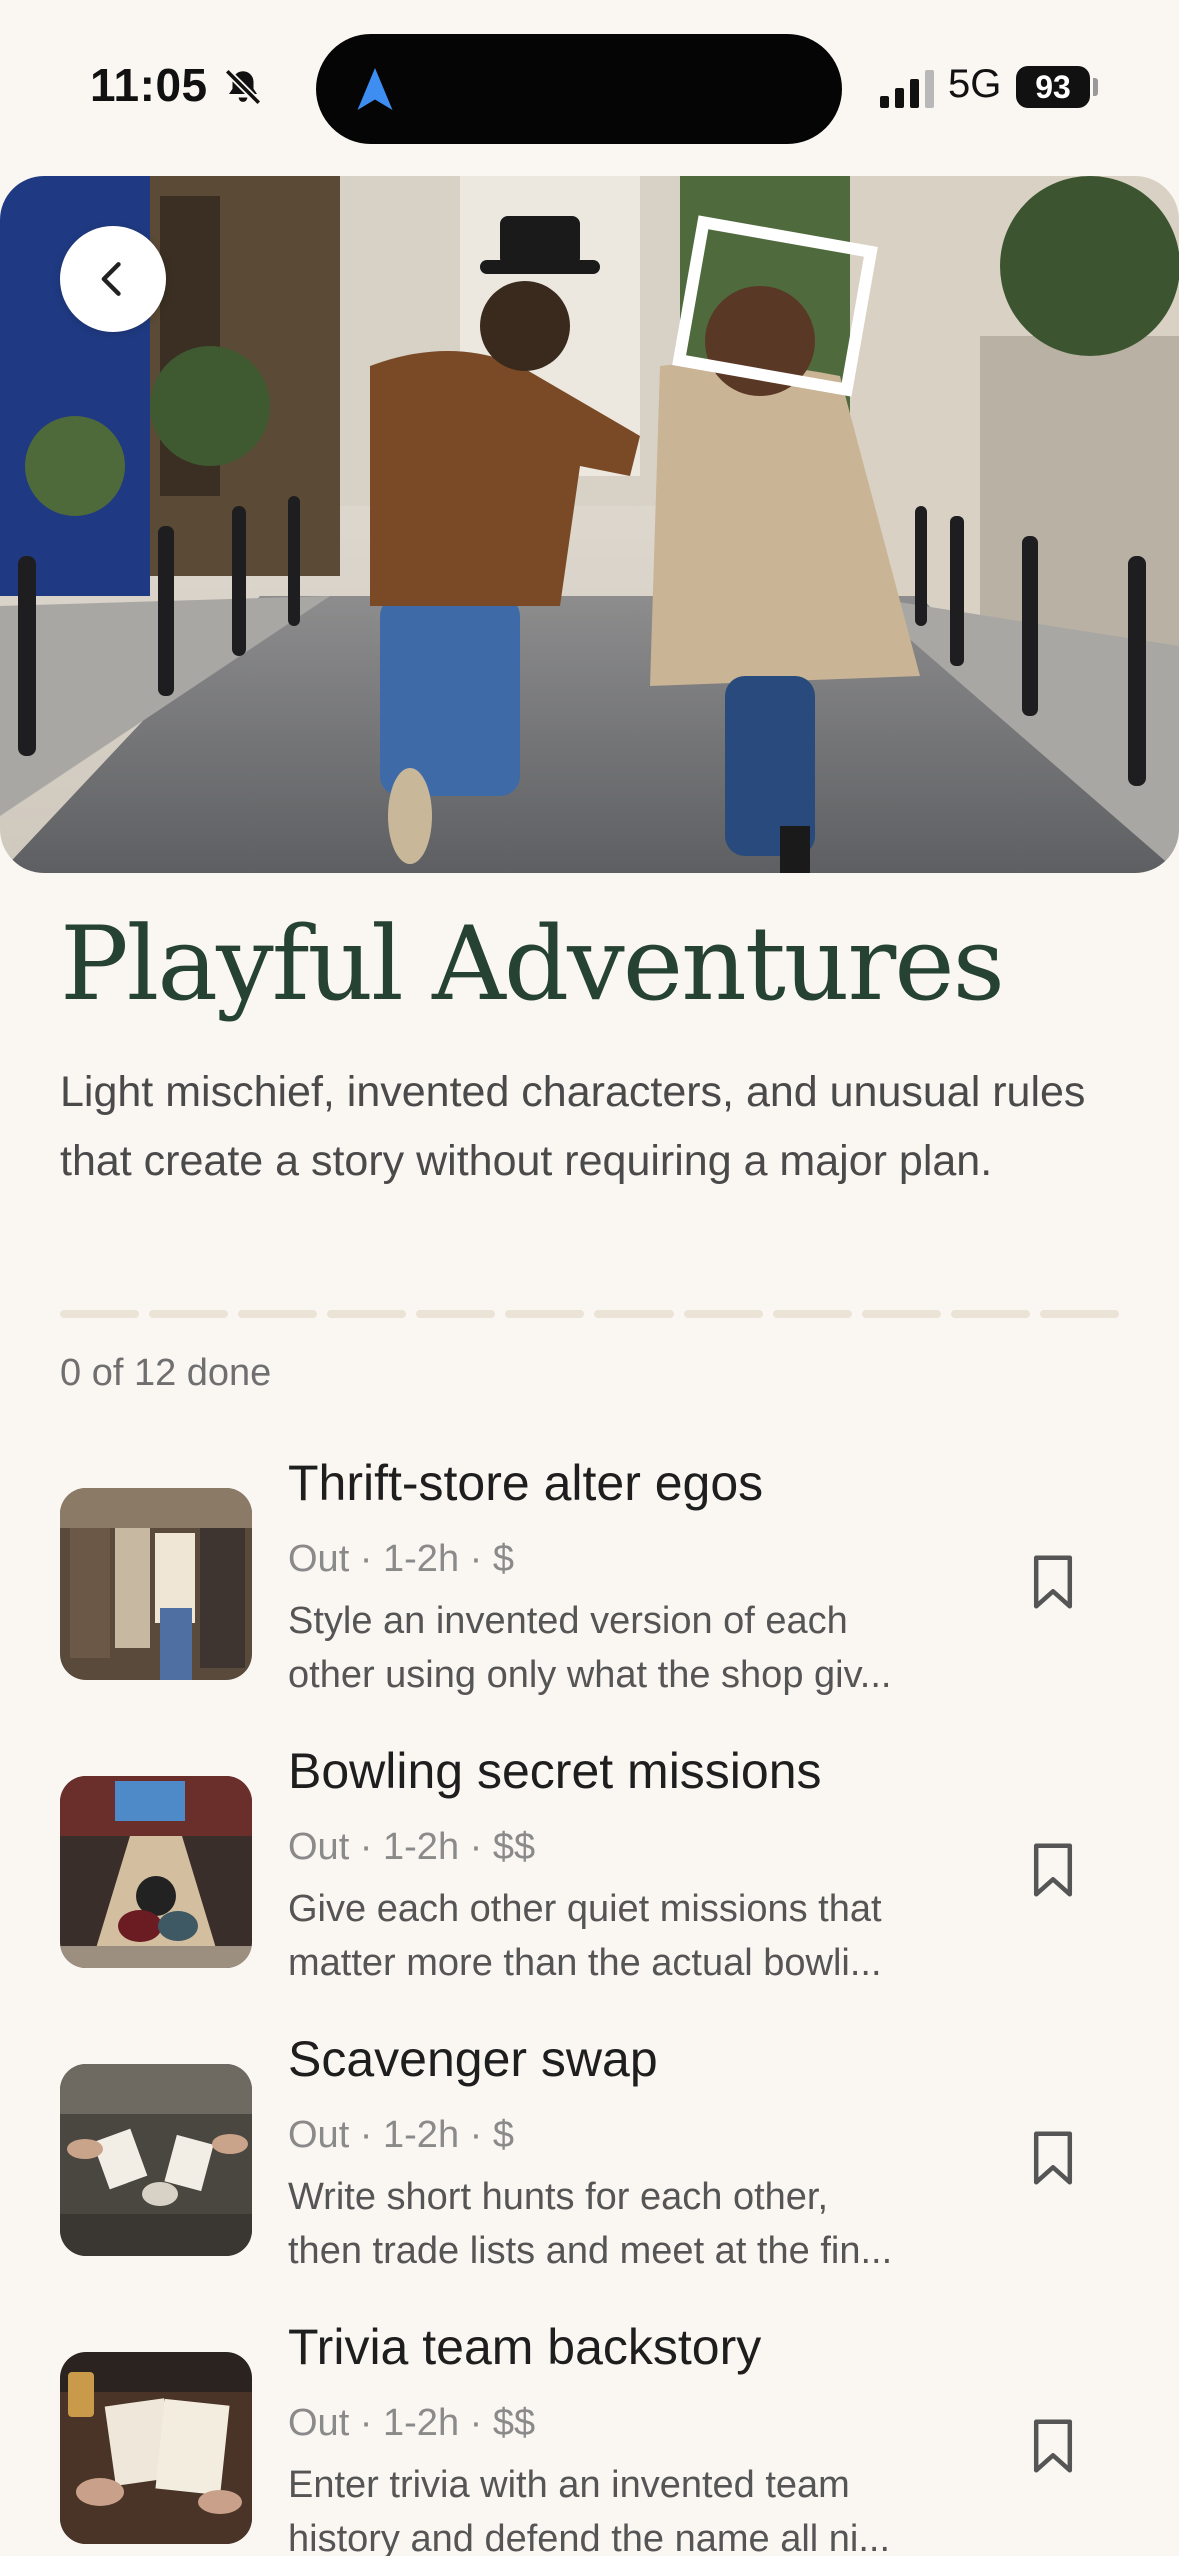 This screenshot has height=2556, width=1179. I want to click on page-title: Playful Adventures, so click(532, 964).